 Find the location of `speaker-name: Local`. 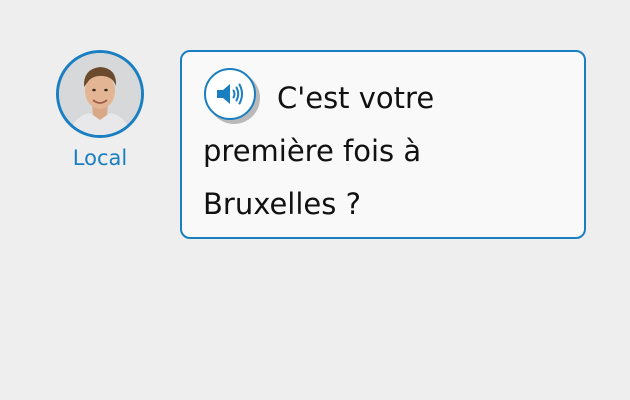

speaker-name: Local is located at coordinates (100, 158).